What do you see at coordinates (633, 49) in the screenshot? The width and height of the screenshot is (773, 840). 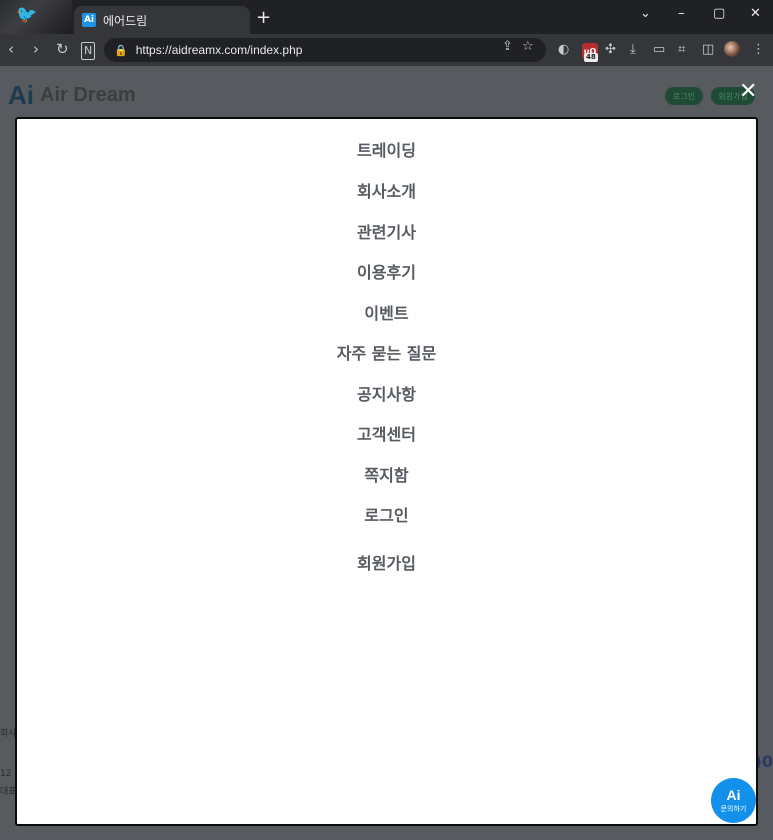 I see `download-icon: ⤓` at bounding box center [633, 49].